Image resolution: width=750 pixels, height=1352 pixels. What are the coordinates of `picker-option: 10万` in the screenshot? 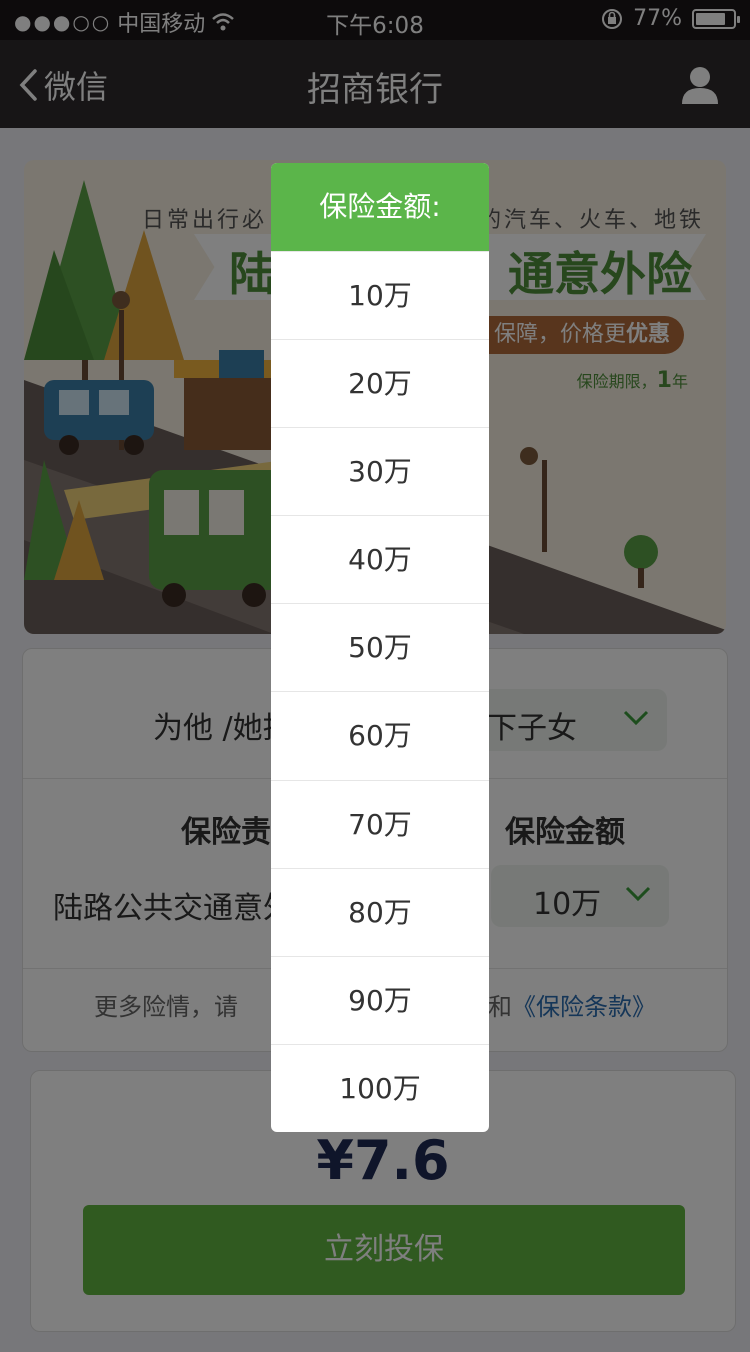 It's located at (380, 295).